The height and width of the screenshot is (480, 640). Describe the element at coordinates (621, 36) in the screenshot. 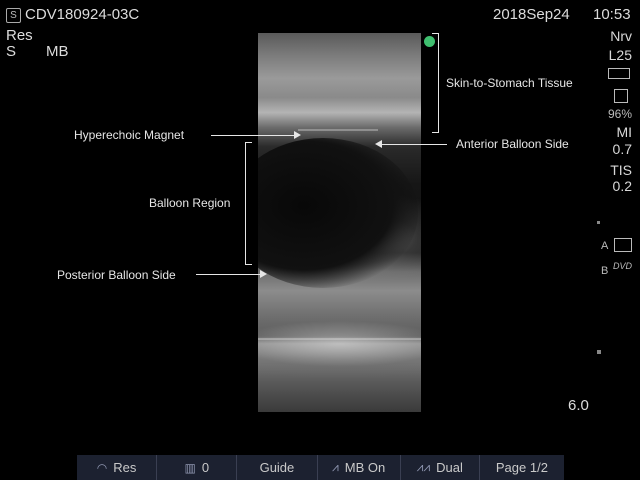

I see `exam-type-label: Nrv` at that location.